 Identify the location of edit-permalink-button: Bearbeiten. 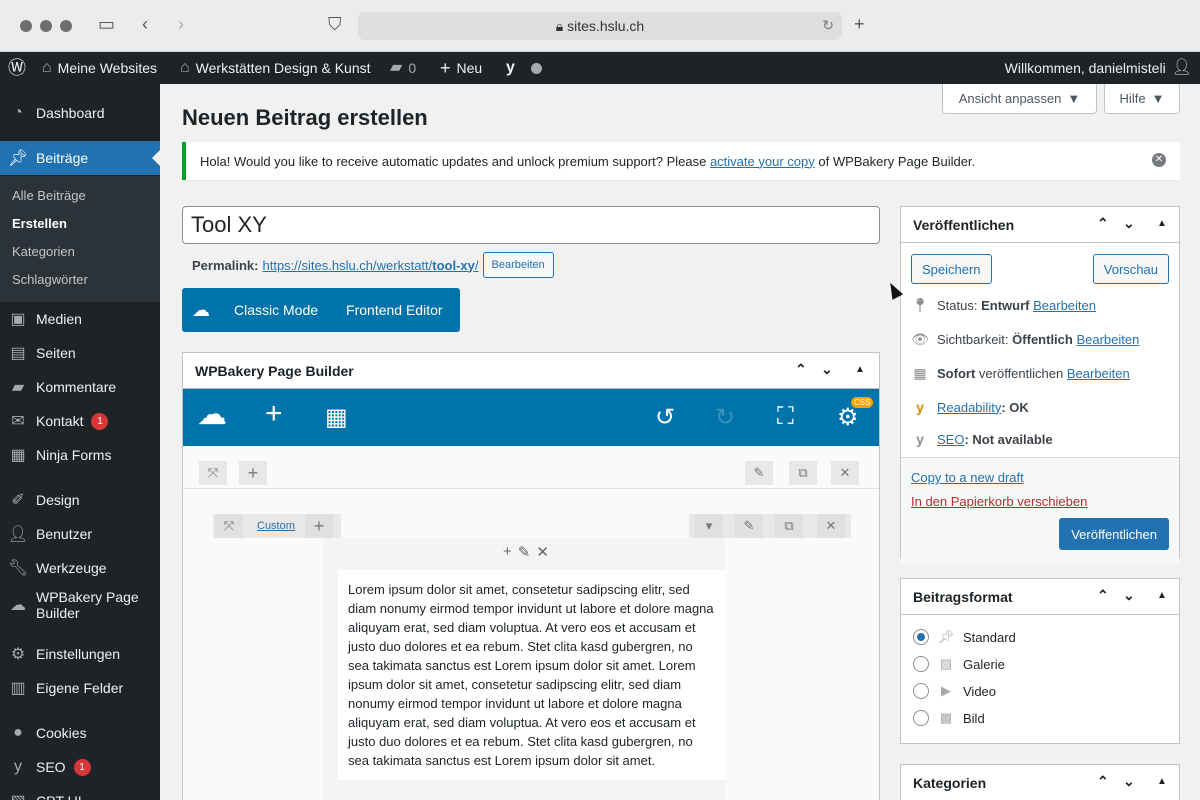
(518, 265).